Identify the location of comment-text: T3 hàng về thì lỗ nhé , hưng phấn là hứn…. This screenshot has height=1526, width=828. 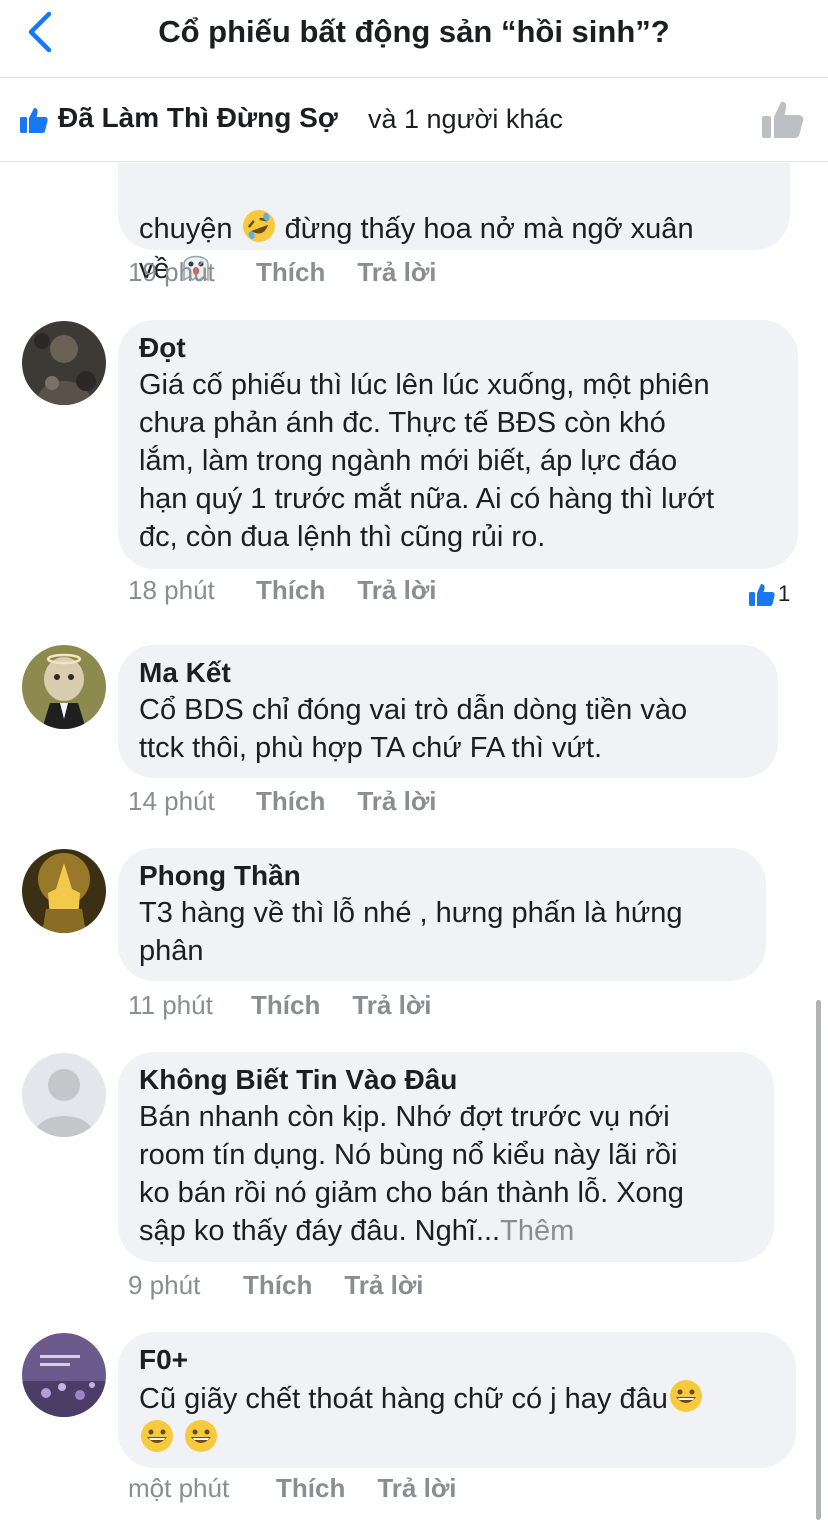
(411, 932).